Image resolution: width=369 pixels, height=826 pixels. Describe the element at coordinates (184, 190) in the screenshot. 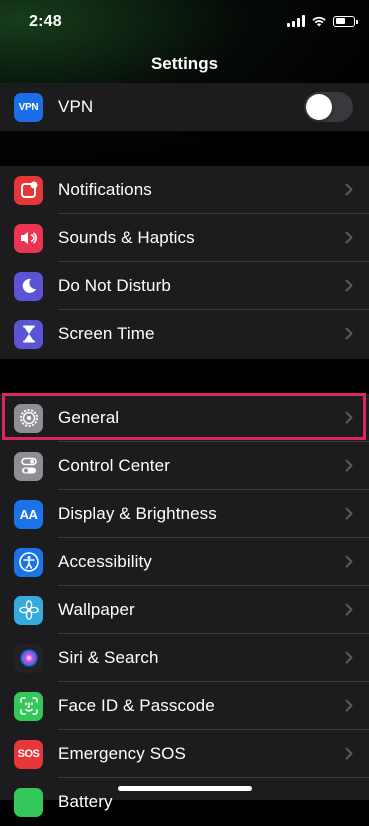

I see `settings-row-notifications: Notifications` at that location.